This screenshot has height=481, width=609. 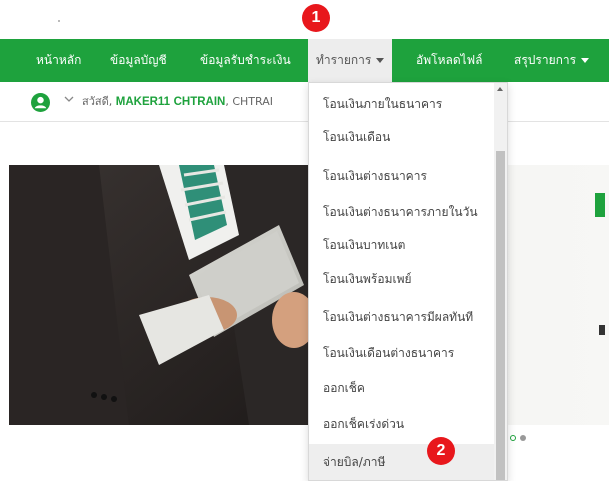 What do you see at coordinates (500, 315) in the screenshot?
I see `scrollbar-thumb` at bounding box center [500, 315].